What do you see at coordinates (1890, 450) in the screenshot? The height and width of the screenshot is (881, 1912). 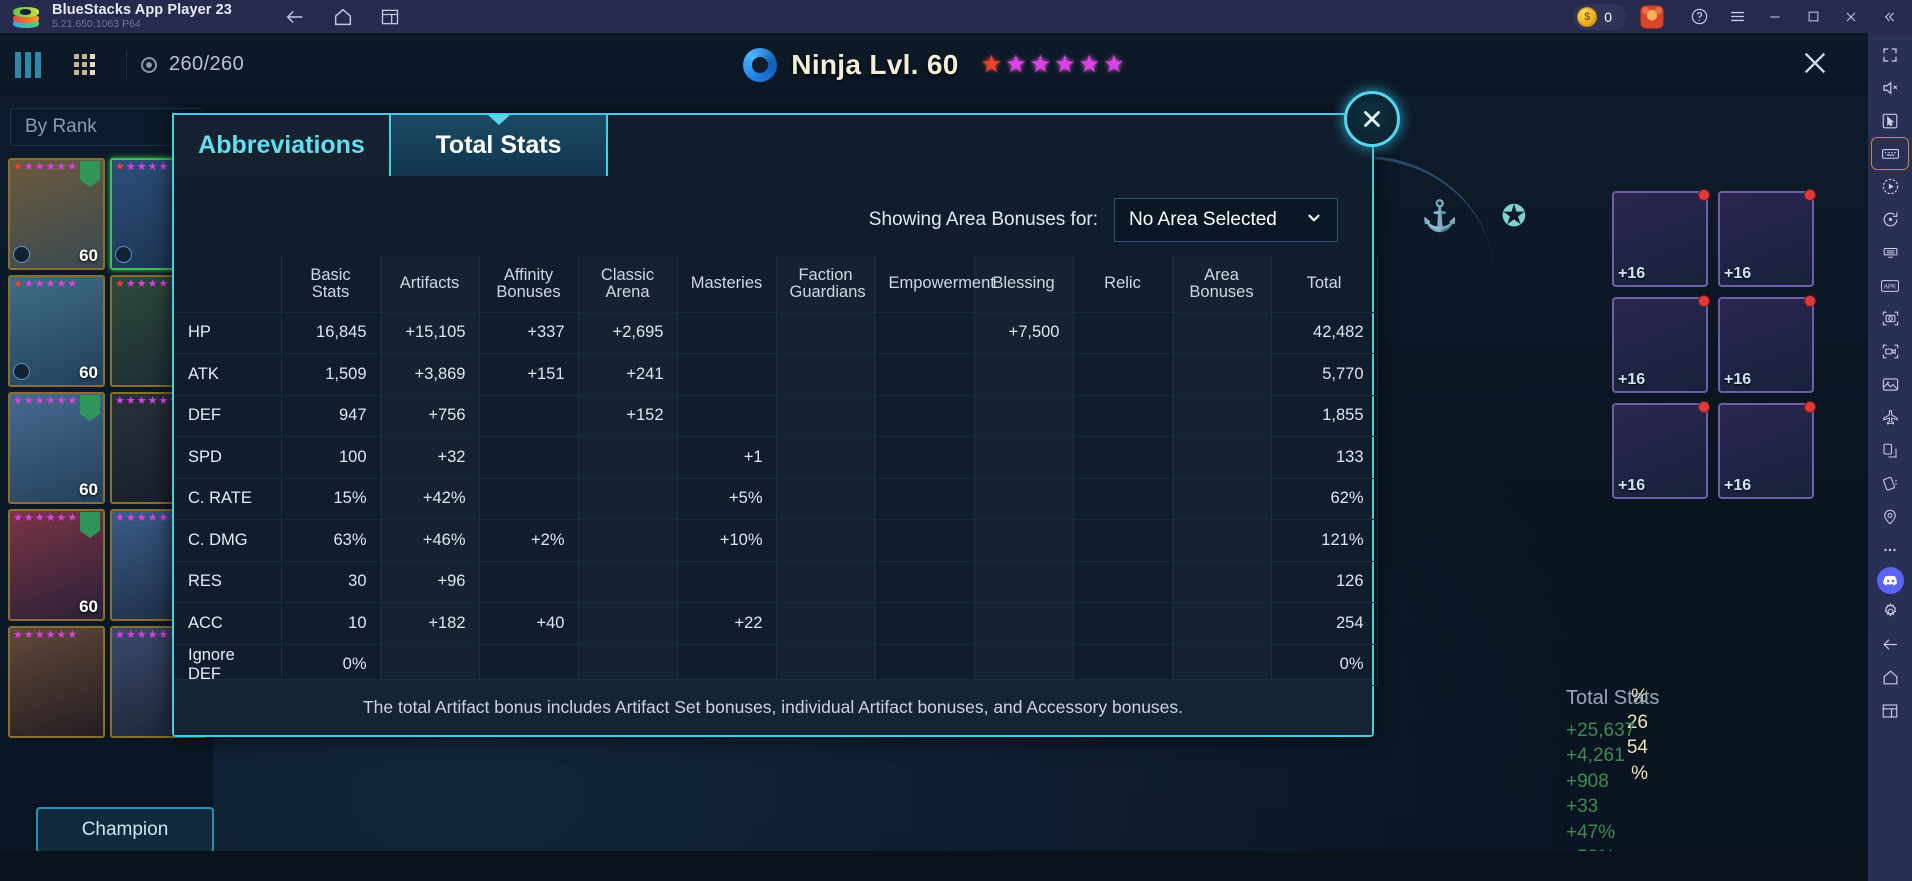 I see `copy-to-instance-icon` at bounding box center [1890, 450].